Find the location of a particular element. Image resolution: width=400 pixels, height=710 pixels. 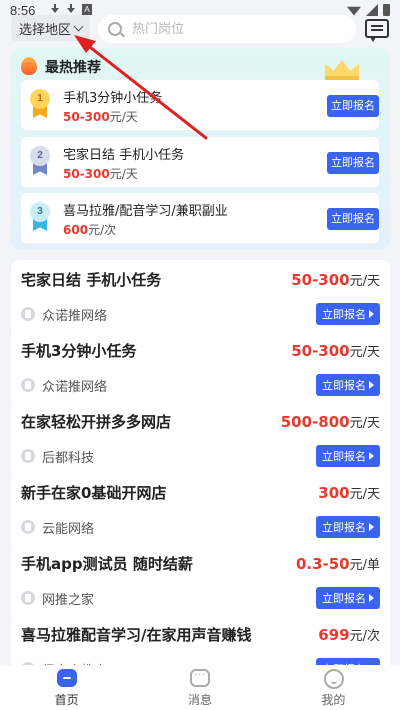

job-title: 在家轻松开拼多多网店 is located at coordinates (96, 422).